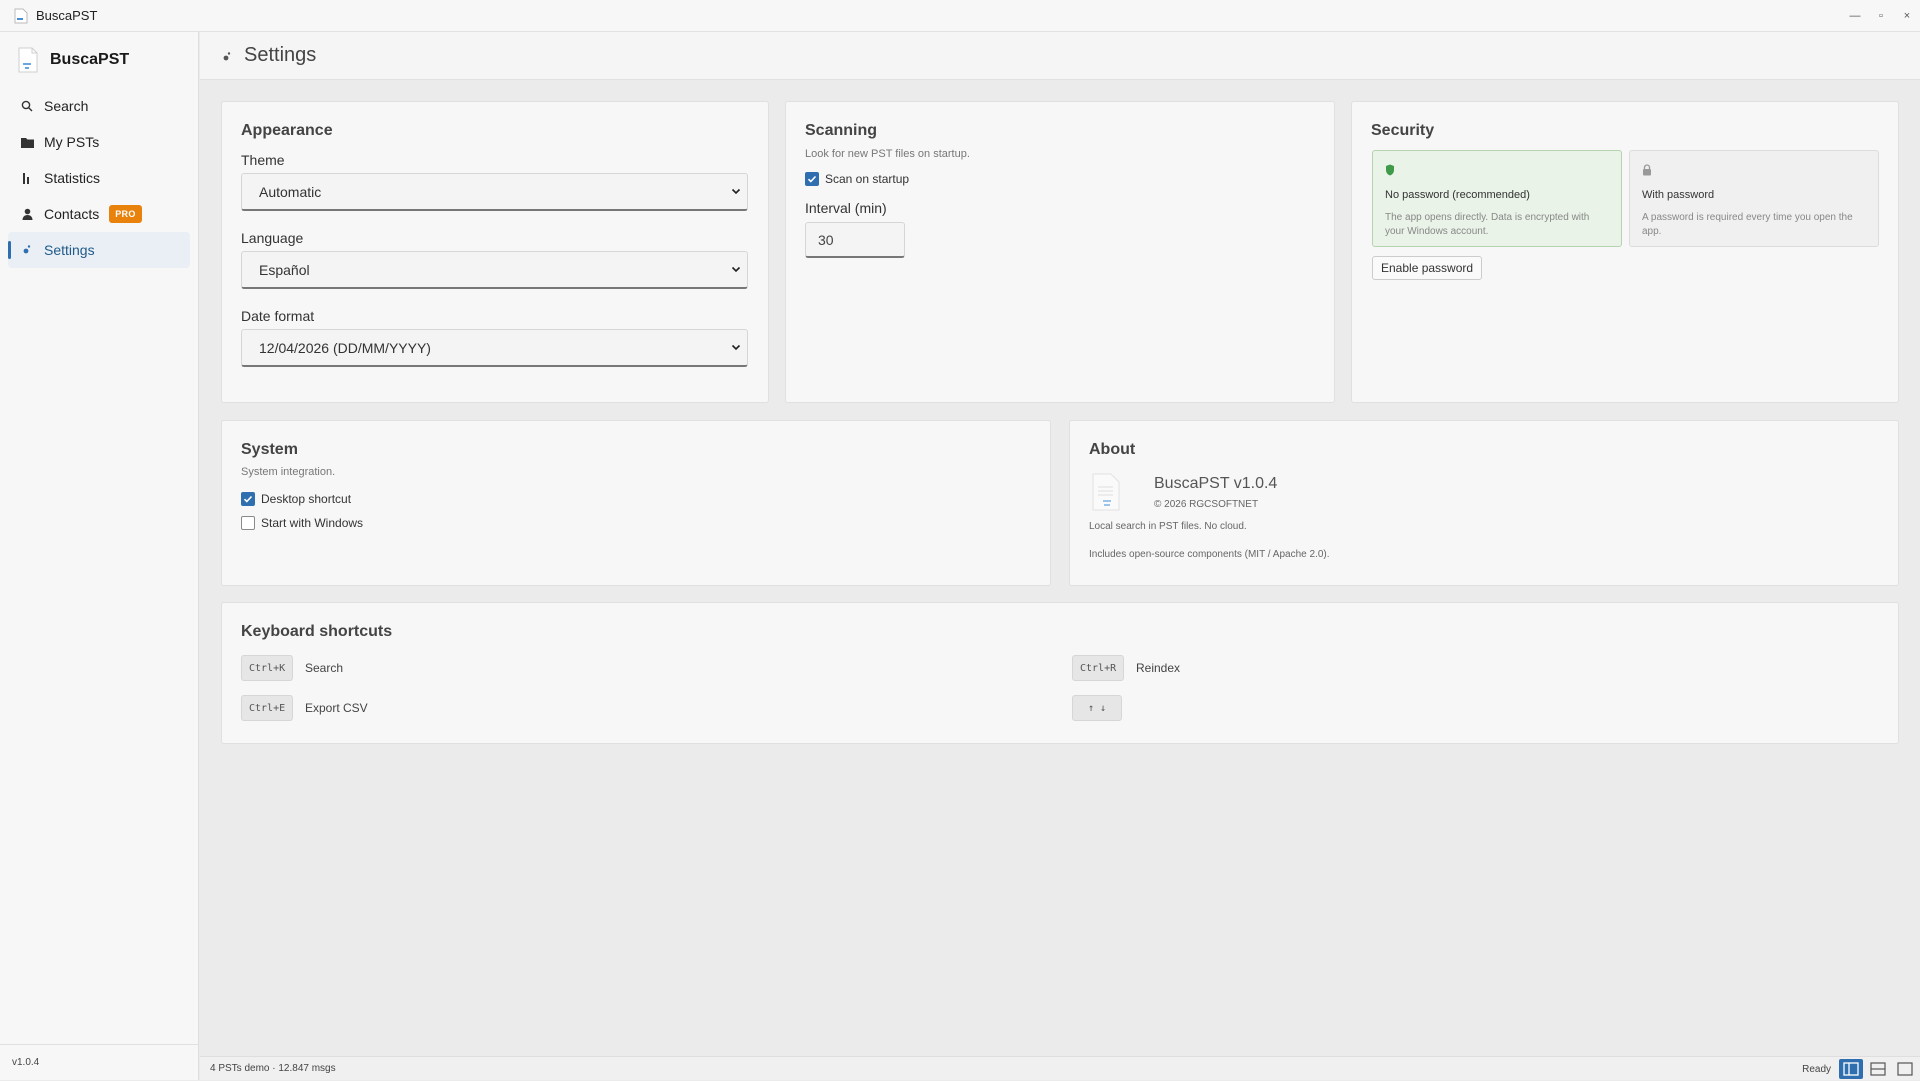  I want to click on split-horizontal-icon, so click(1878, 1069).